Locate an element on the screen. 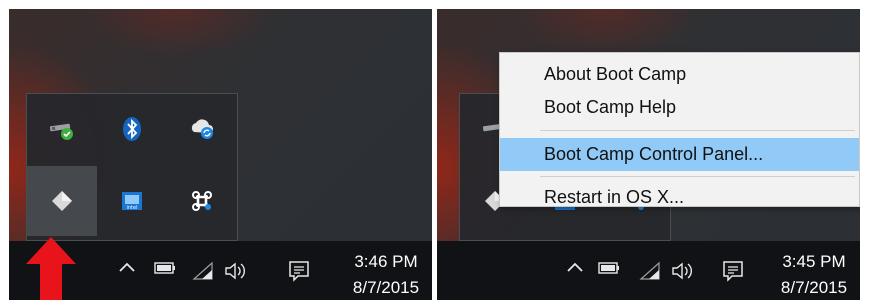 The width and height of the screenshot is (869, 300). clock-time: 3:46 PM is located at coordinates (386, 261).